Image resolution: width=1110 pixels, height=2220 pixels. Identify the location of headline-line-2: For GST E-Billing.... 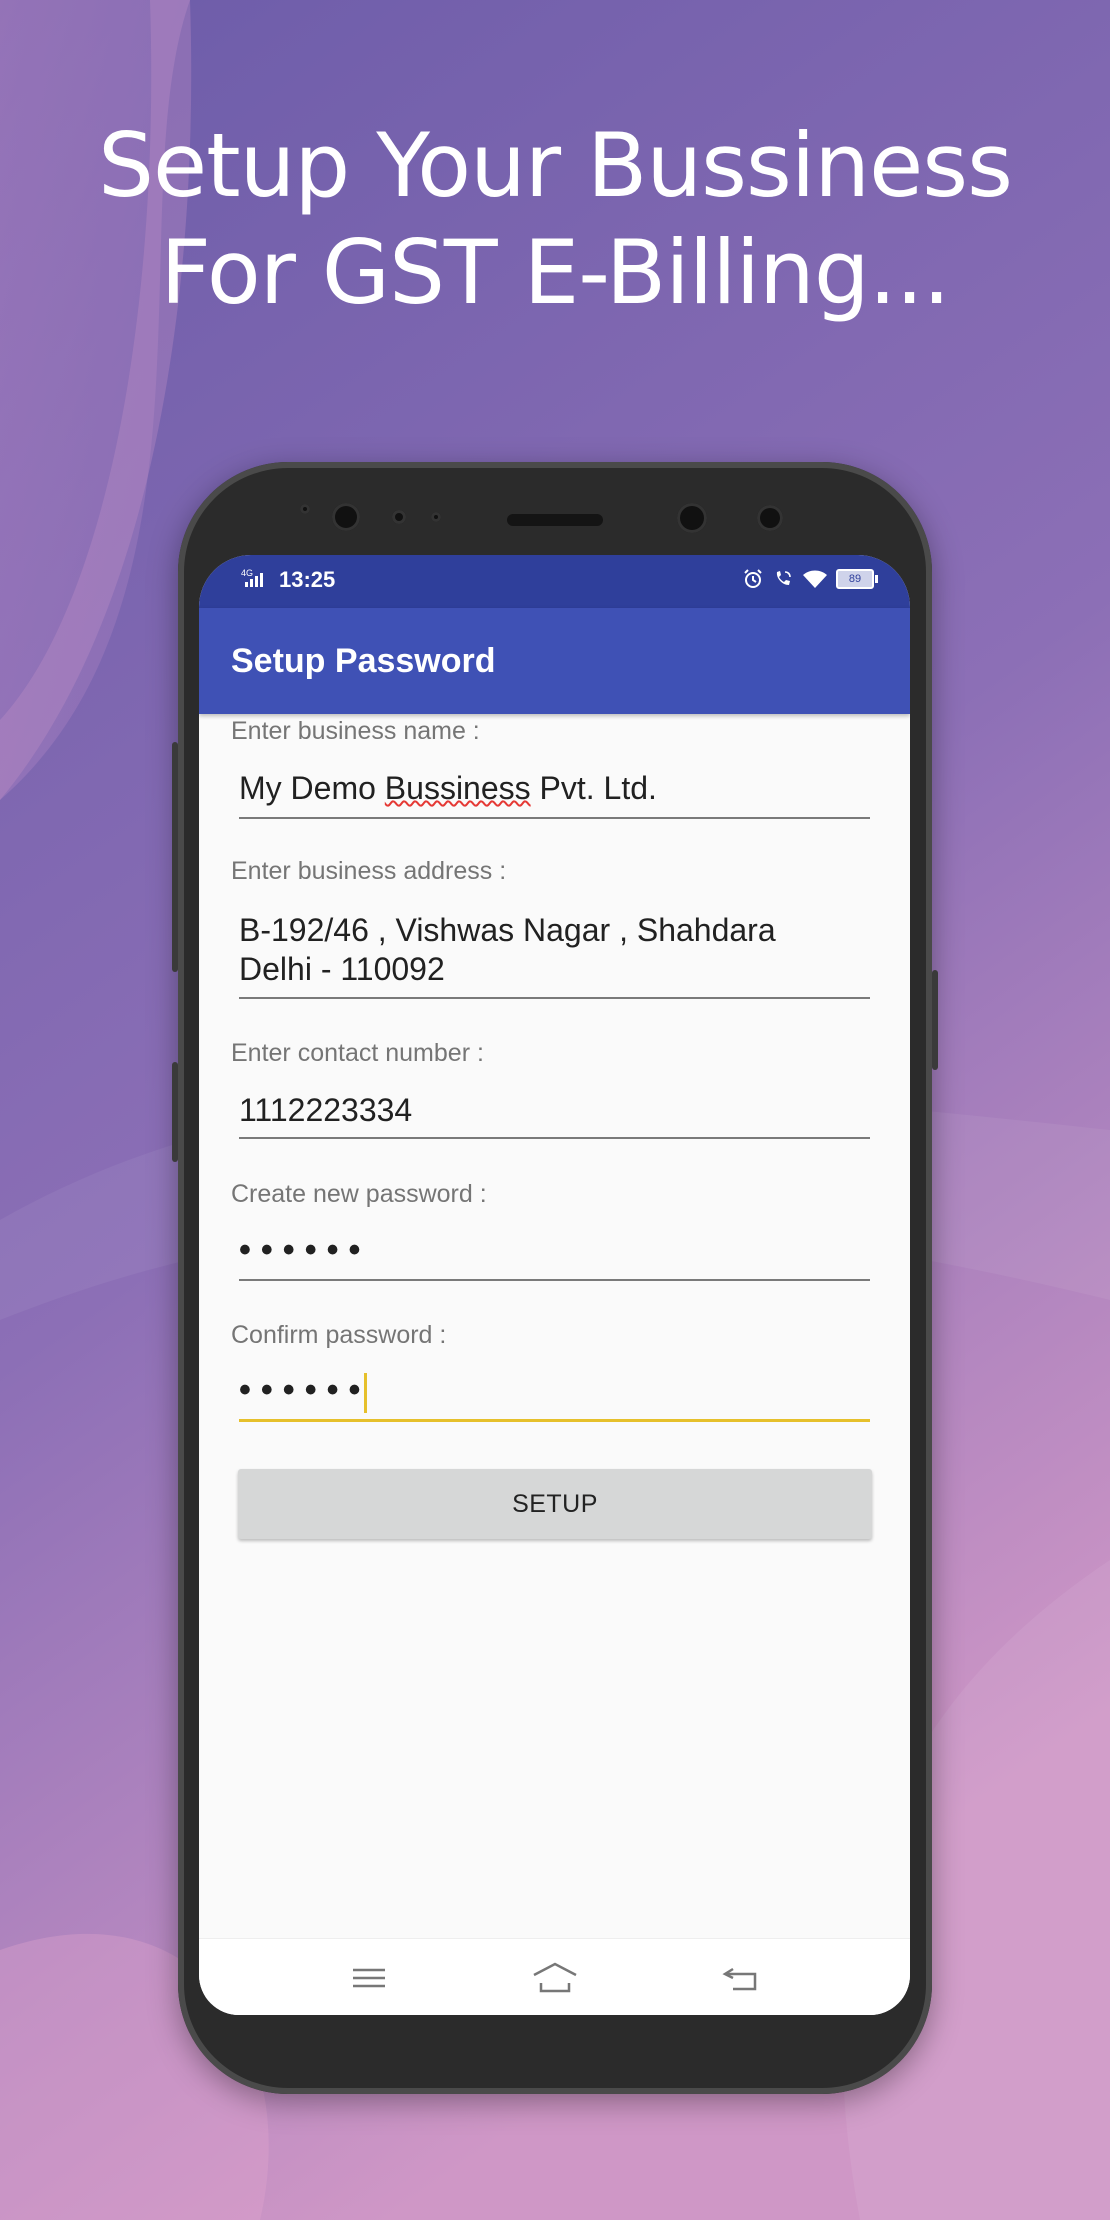
(555, 272).